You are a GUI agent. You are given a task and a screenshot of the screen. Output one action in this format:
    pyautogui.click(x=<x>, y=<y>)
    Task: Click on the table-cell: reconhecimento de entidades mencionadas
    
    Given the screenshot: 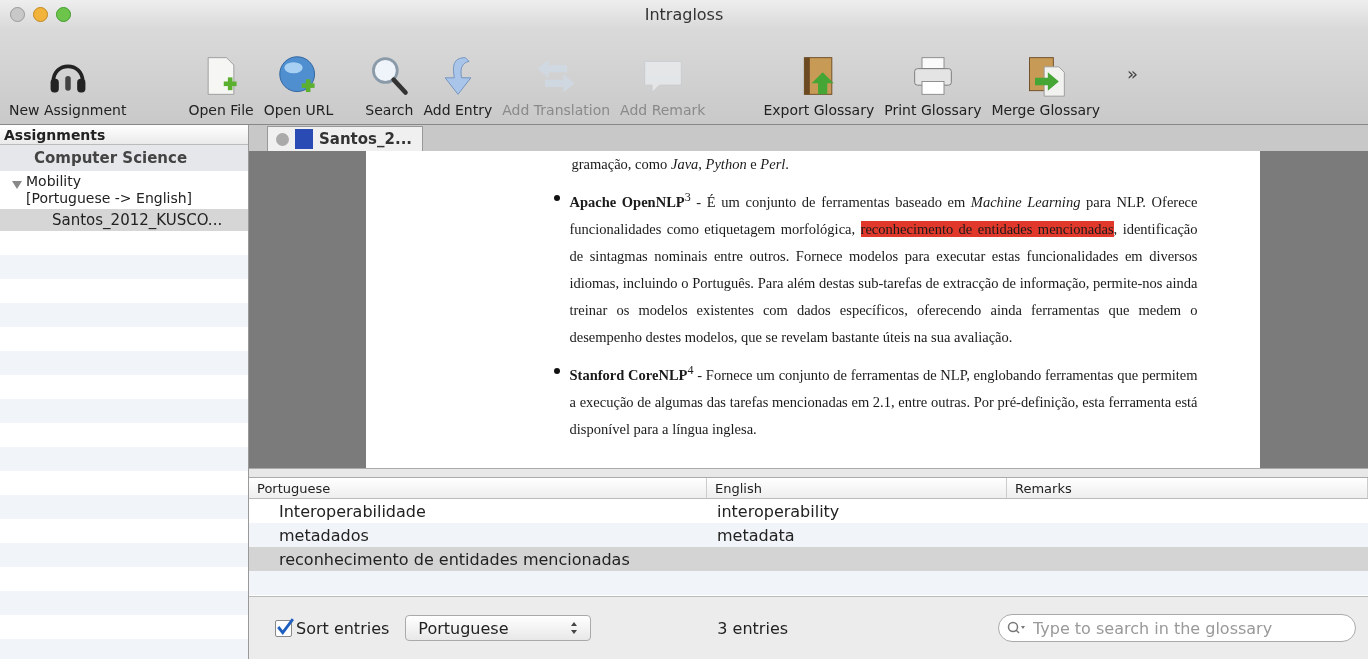 What is the action you would take?
    pyautogui.click(x=454, y=559)
    